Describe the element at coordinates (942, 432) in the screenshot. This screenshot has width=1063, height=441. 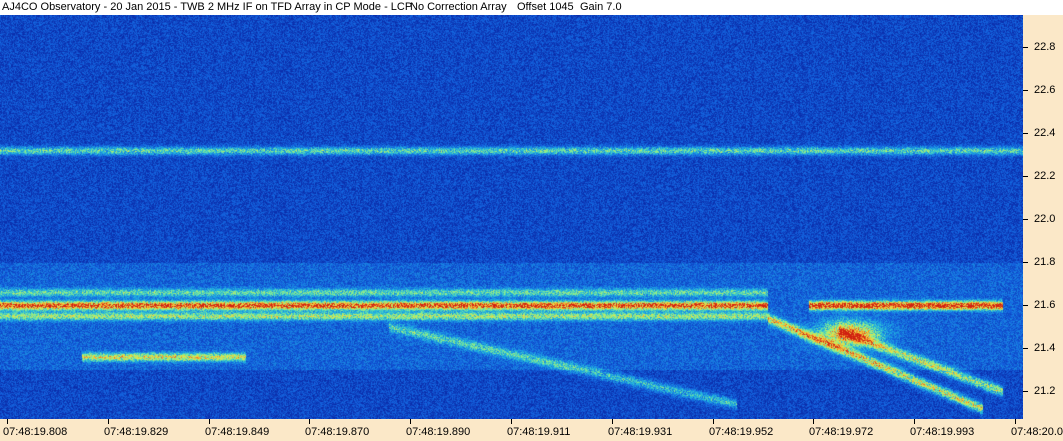
I see `time-tick-label: 07:48:19.993` at that location.